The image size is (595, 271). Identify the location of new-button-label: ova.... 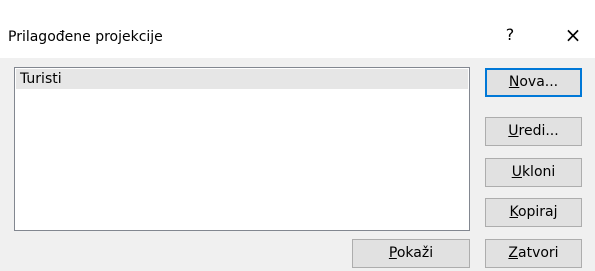
(539, 82).